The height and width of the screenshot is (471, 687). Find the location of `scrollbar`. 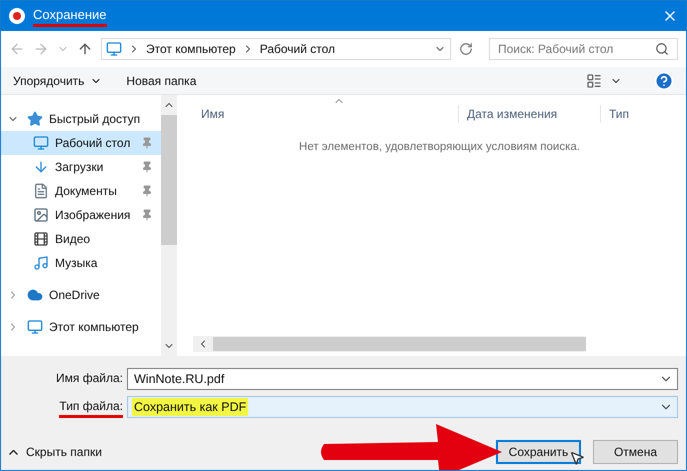

scrollbar is located at coordinates (169, 225).